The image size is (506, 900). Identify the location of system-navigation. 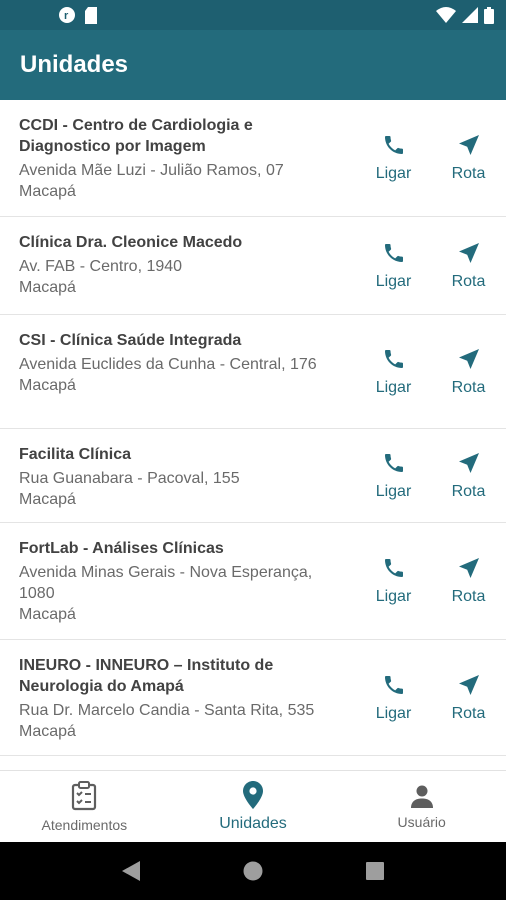
(253, 871).